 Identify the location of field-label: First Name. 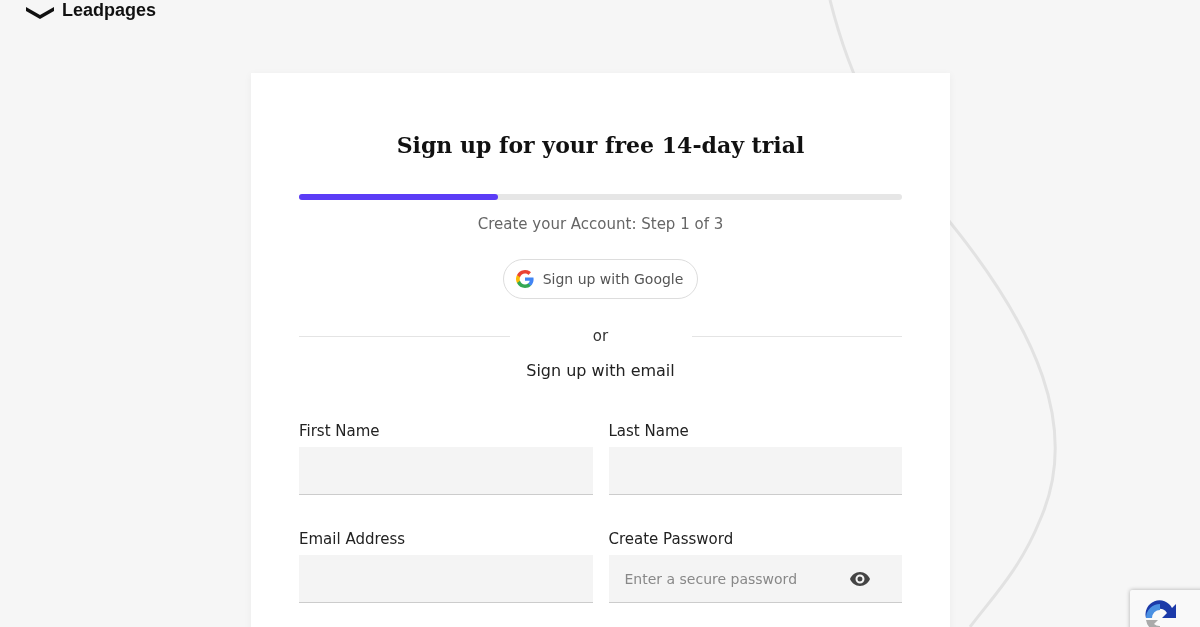
(340, 431).